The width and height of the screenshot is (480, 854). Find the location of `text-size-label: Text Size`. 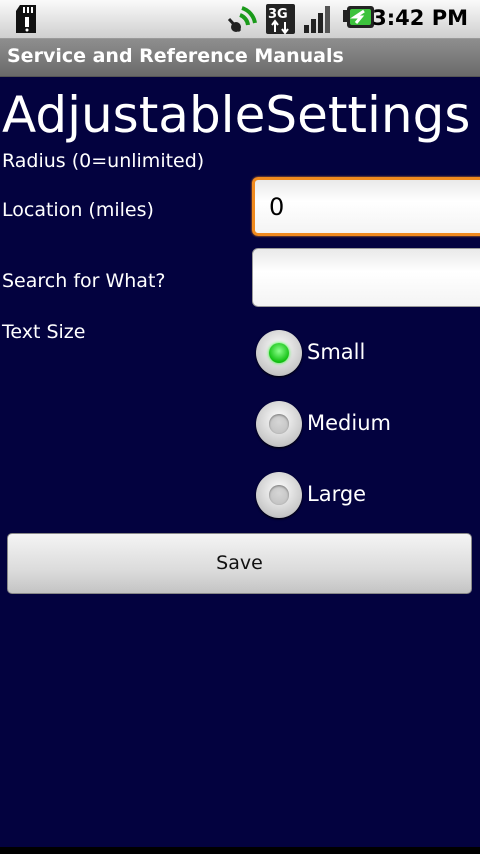

text-size-label: Text Size is located at coordinates (44, 332).